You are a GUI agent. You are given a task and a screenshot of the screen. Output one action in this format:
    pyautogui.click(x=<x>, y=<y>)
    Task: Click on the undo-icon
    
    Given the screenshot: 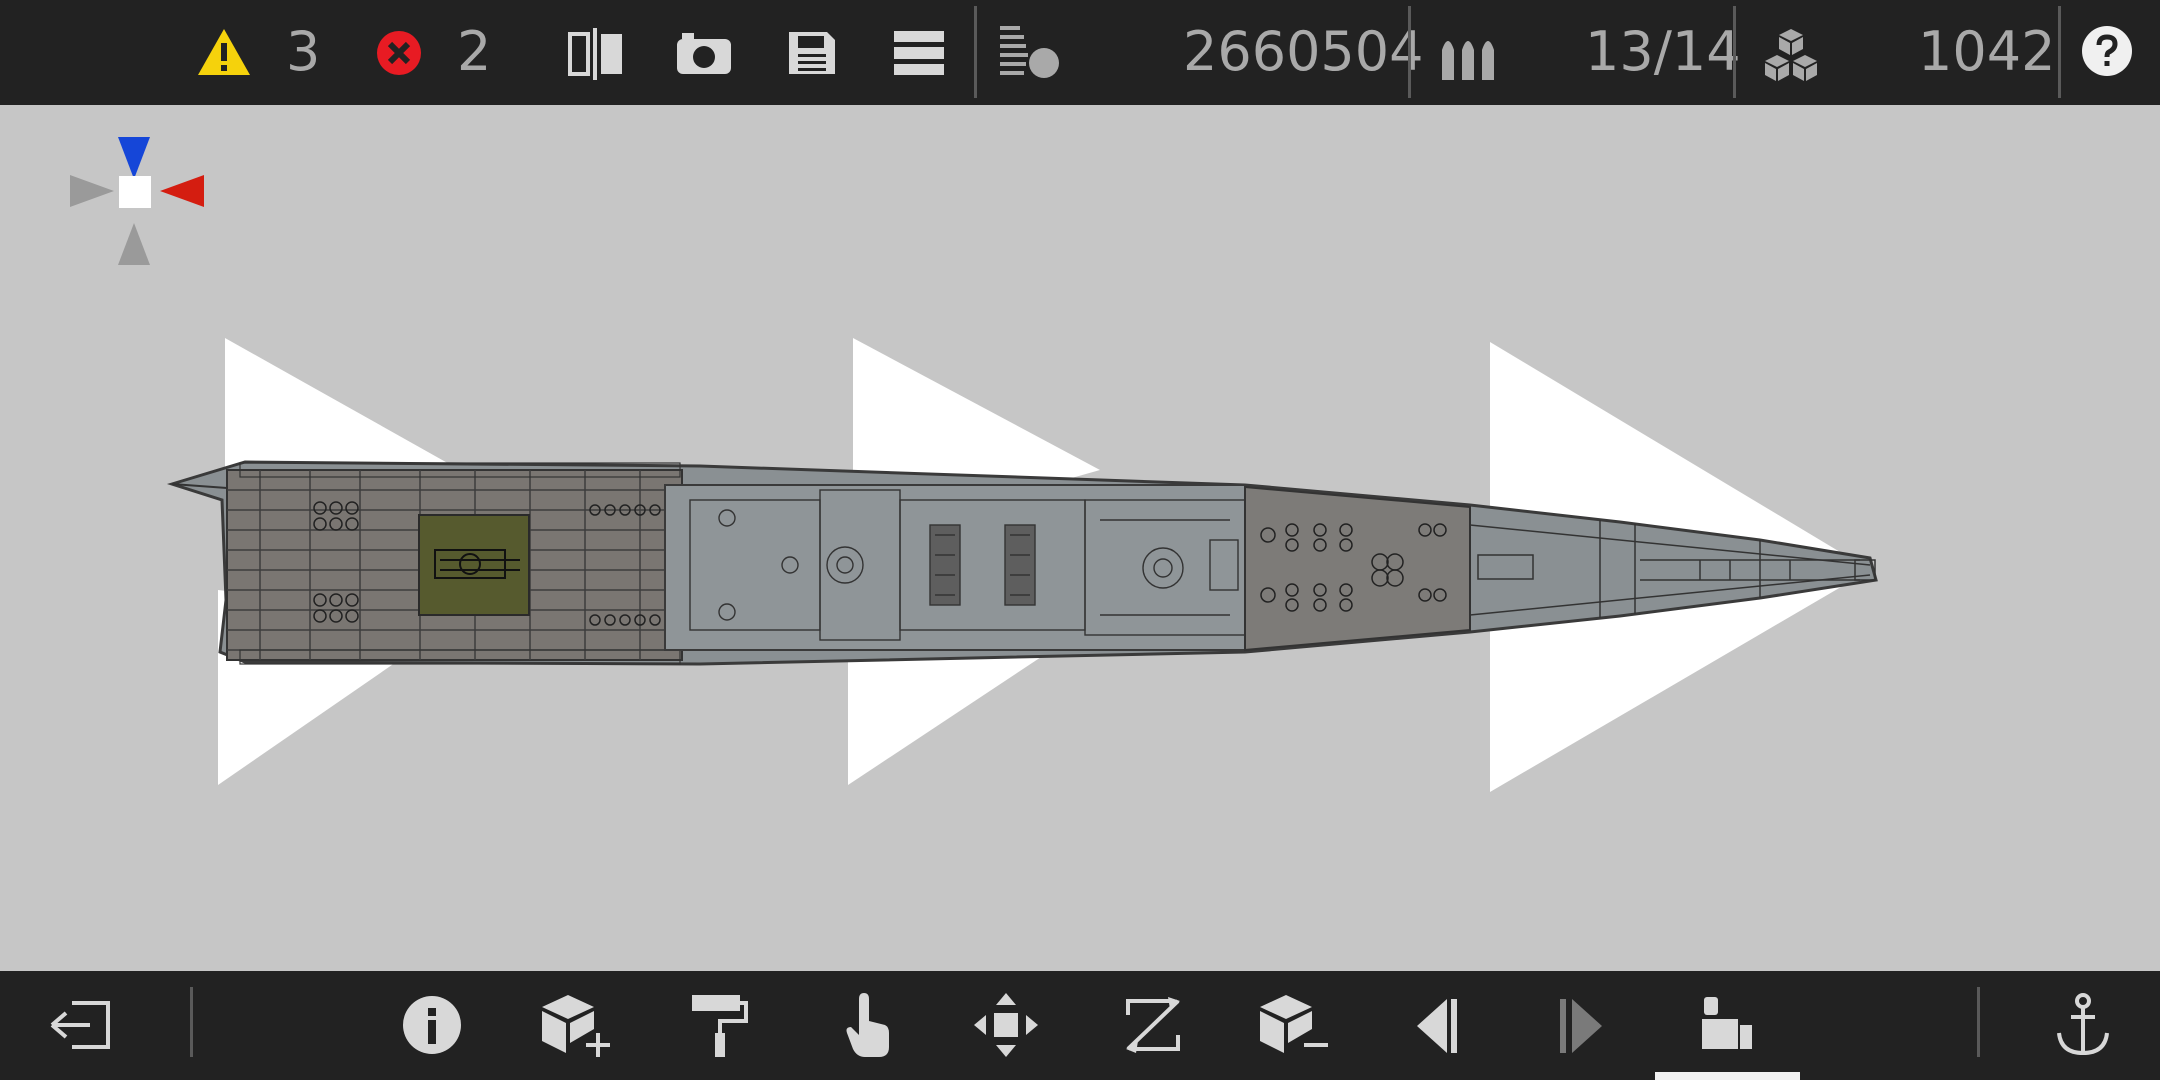 What is the action you would take?
    pyautogui.click(x=1438, y=1026)
    